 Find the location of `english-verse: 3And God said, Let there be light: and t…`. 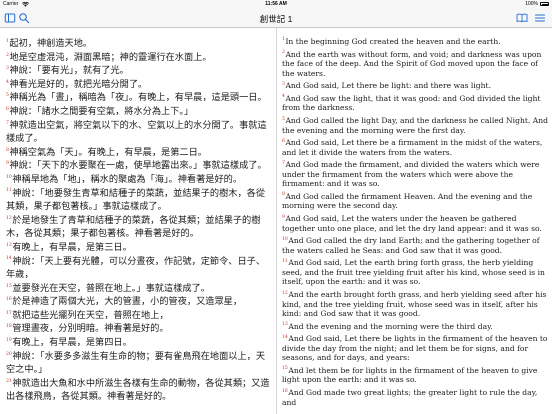

english-verse: 3And God said, Let there be light: and t… is located at coordinates (415, 86).